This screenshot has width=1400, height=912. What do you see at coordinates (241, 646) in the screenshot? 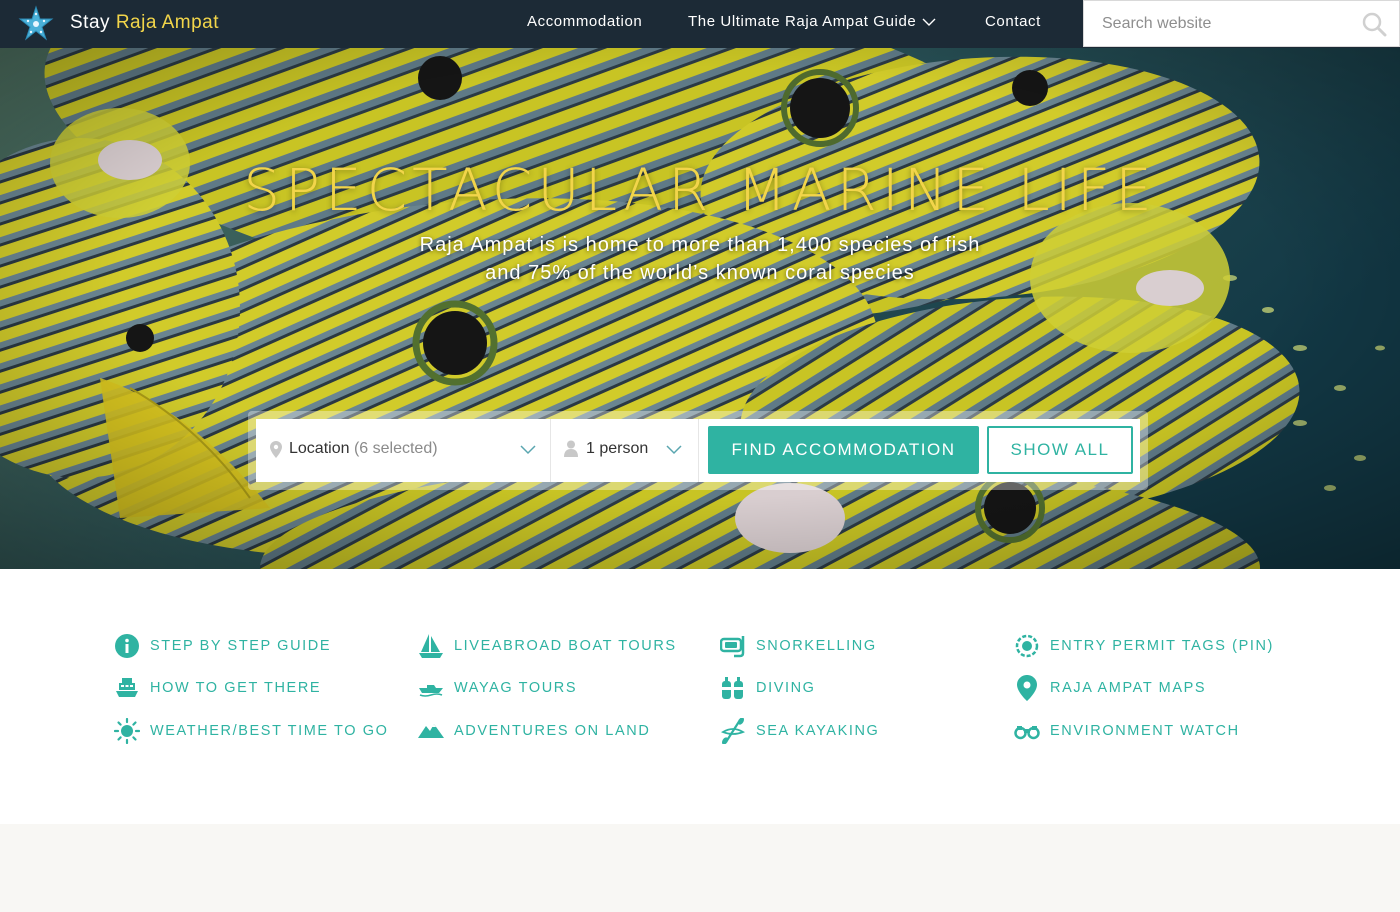
I see `link-label: STEP BY STEP GUIDE` at bounding box center [241, 646].